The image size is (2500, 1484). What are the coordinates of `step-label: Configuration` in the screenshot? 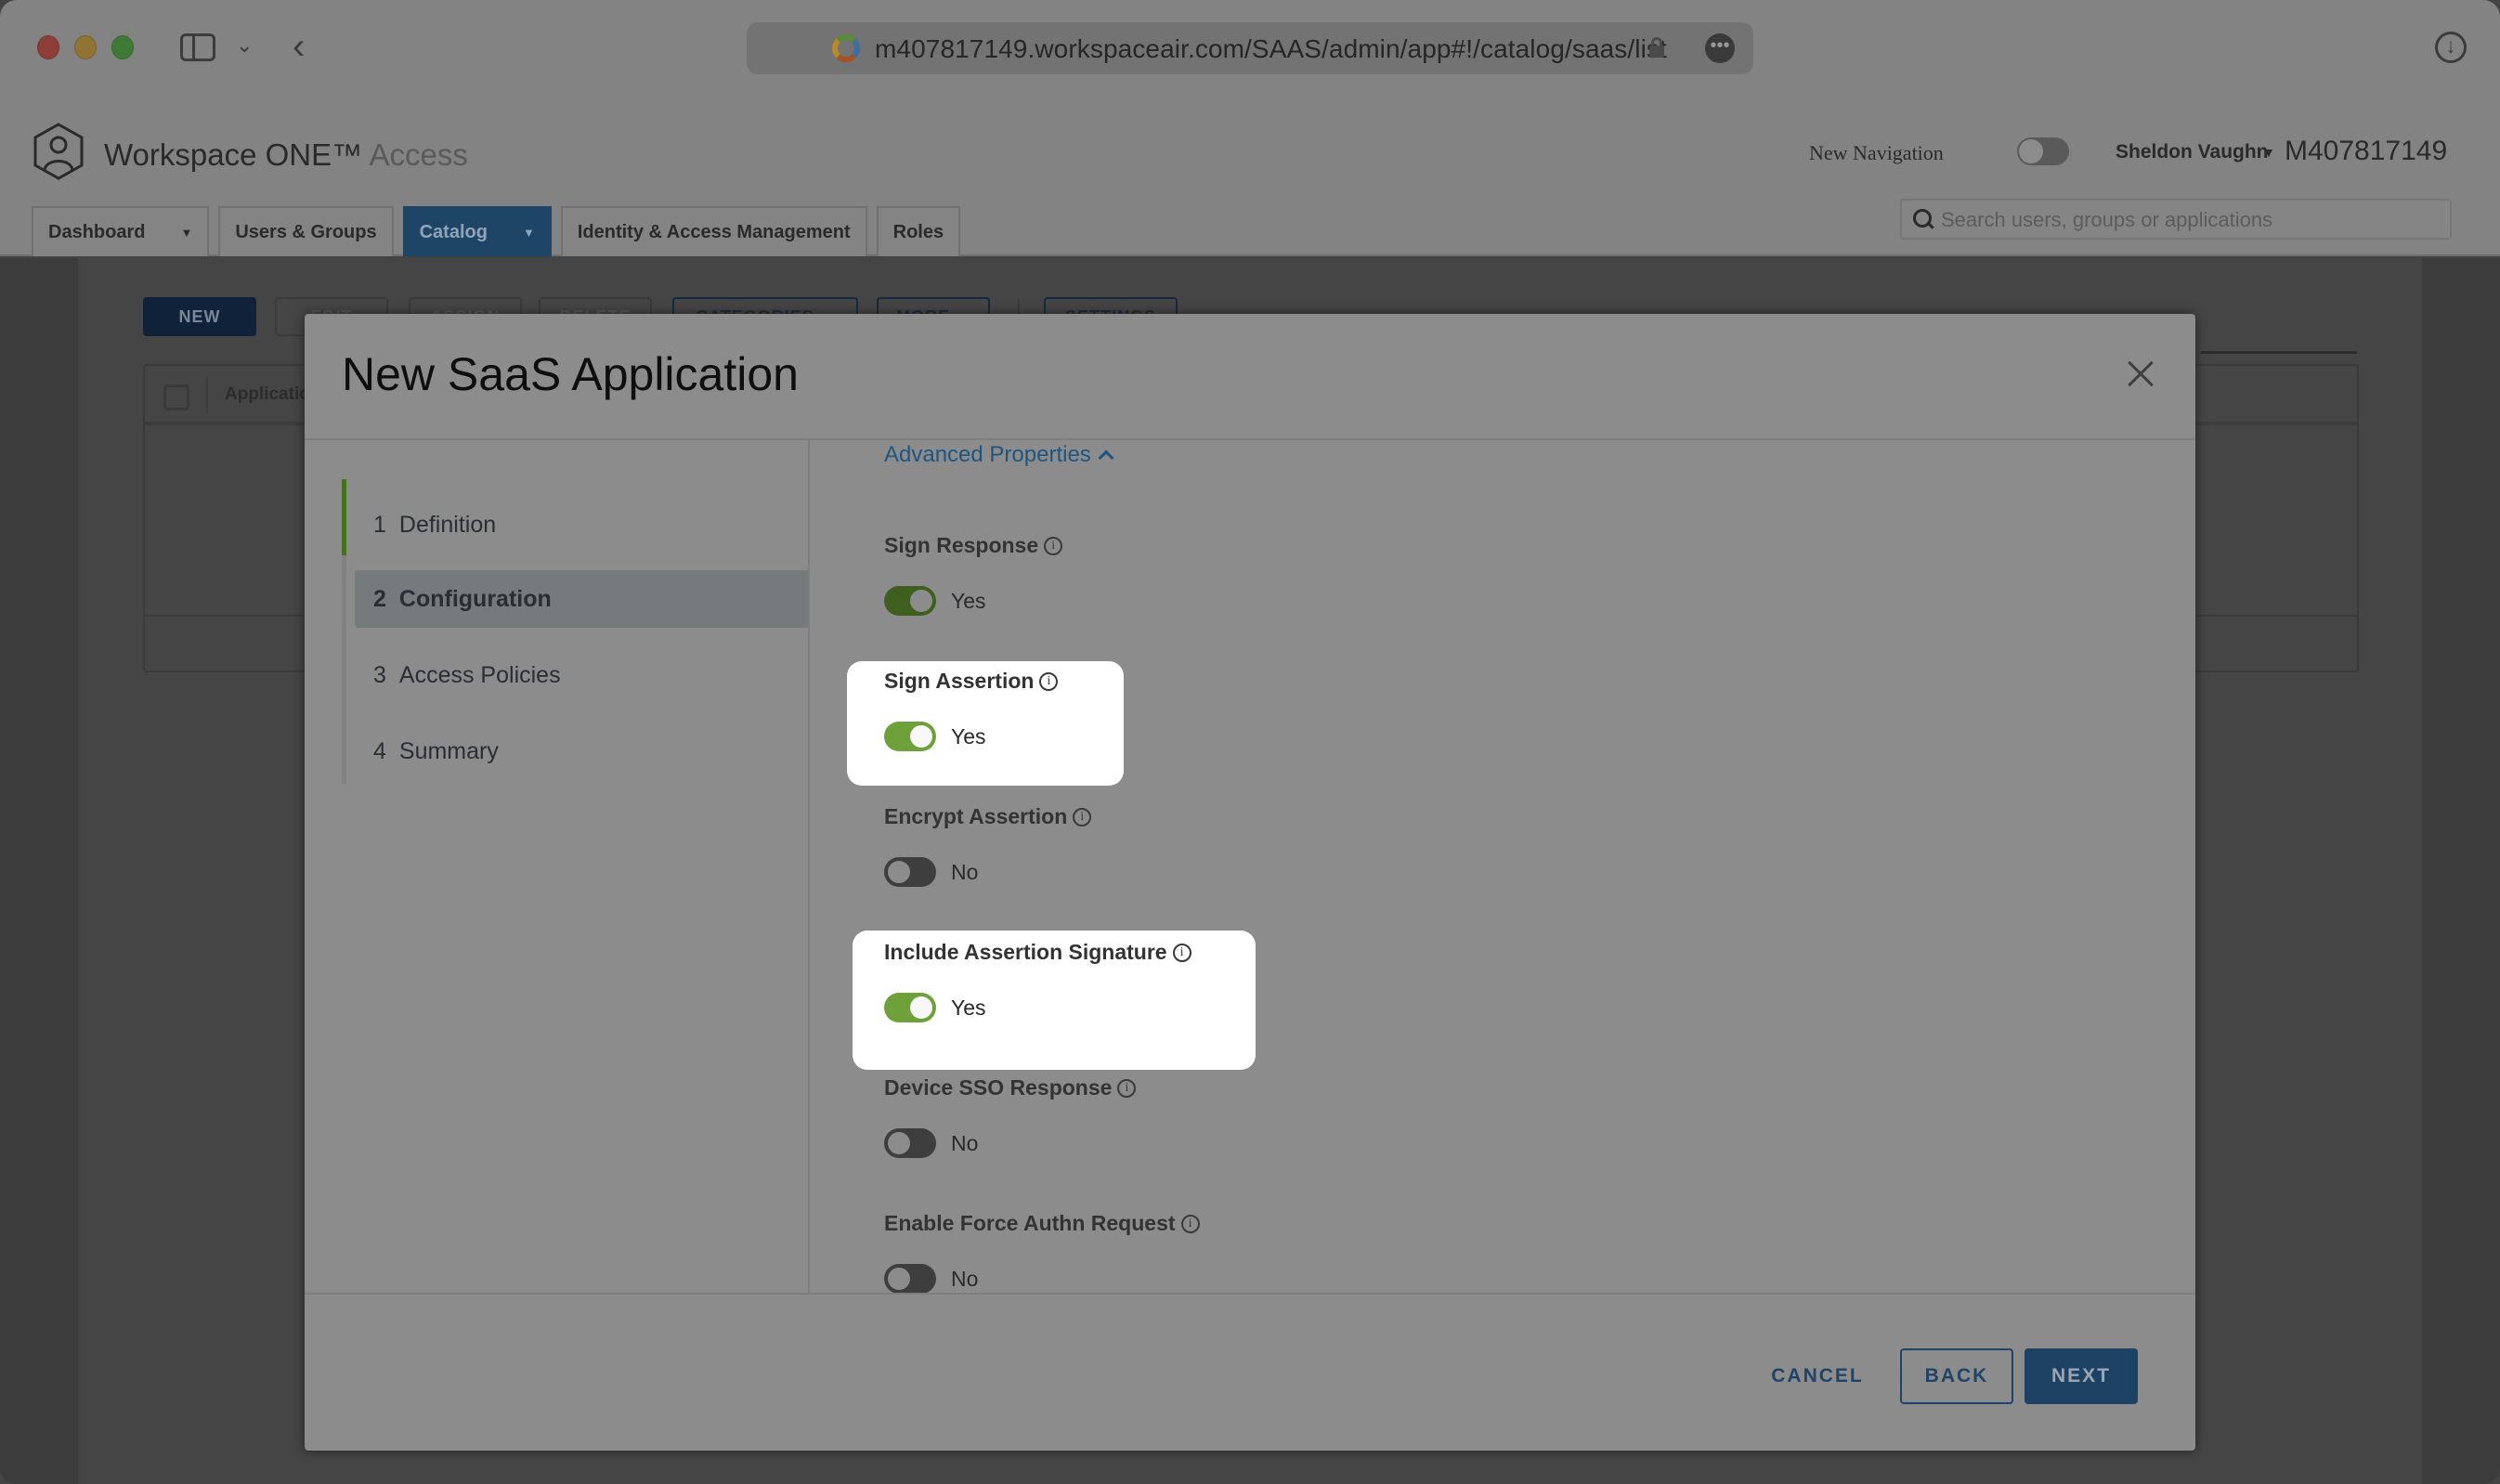 It's located at (475, 598).